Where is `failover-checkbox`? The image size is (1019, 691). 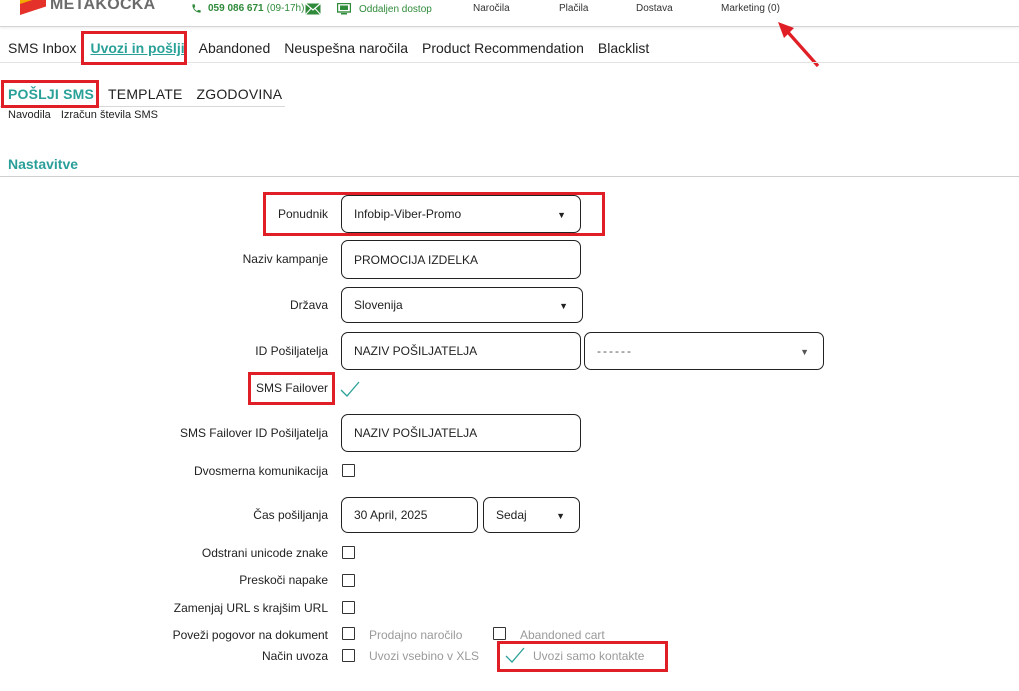
failover-checkbox is located at coordinates (350, 389).